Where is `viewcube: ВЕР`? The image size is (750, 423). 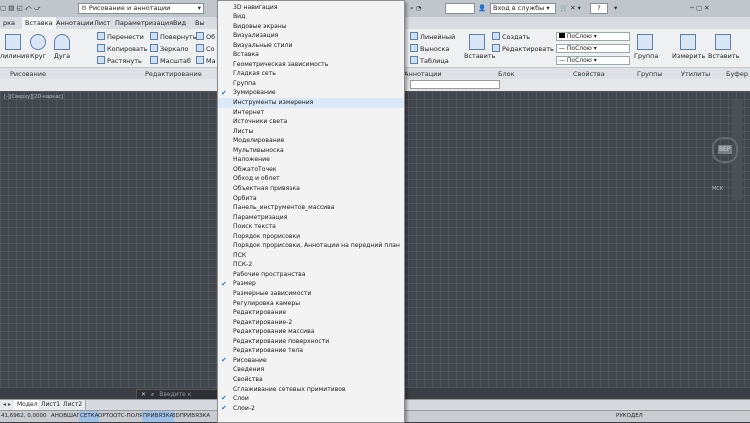
viewcube: ВЕР is located at coordinates (725, 150).